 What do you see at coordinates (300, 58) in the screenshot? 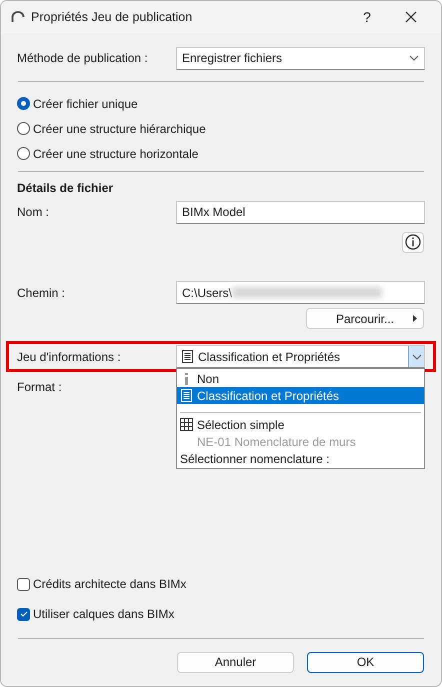
I see `method-dropdown: Enregistrer fichiers` at bounding box center [300, 58].